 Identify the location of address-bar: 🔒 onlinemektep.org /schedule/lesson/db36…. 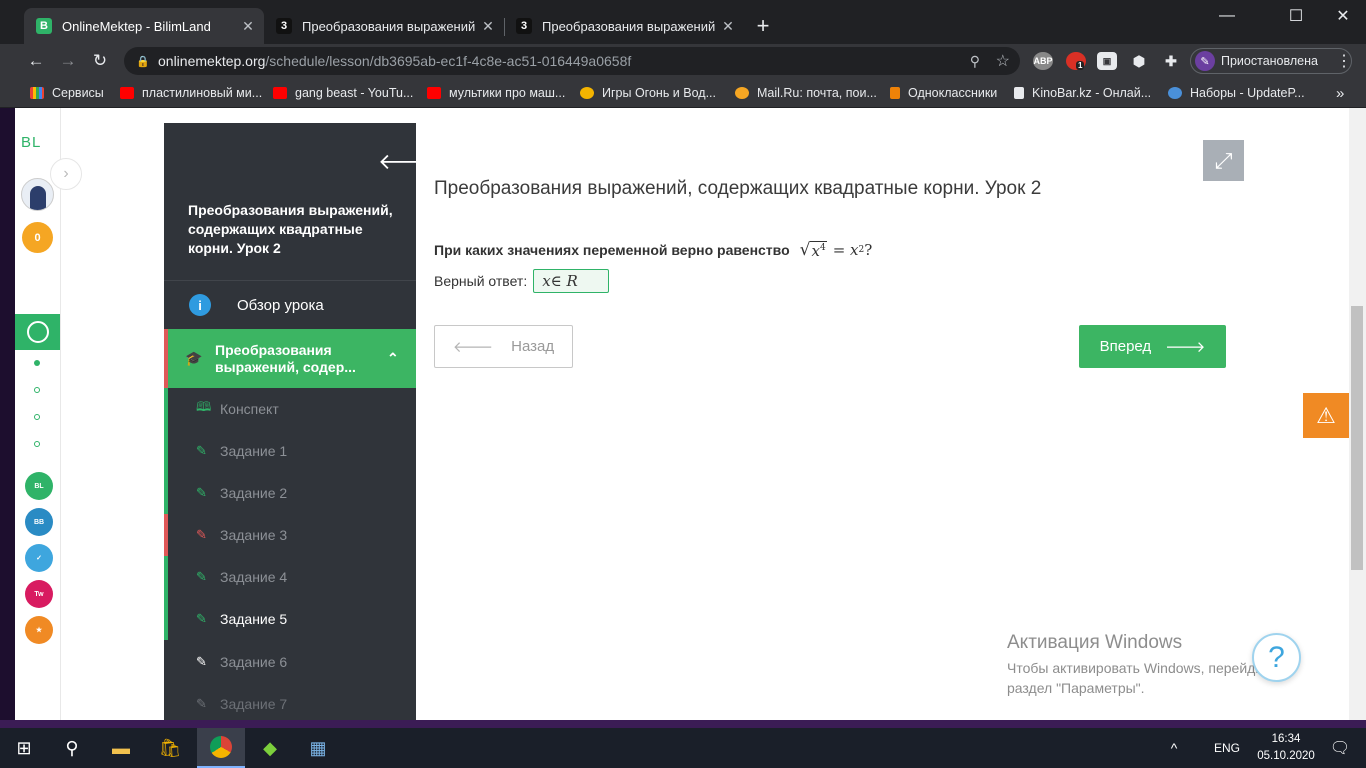
(572, 61).